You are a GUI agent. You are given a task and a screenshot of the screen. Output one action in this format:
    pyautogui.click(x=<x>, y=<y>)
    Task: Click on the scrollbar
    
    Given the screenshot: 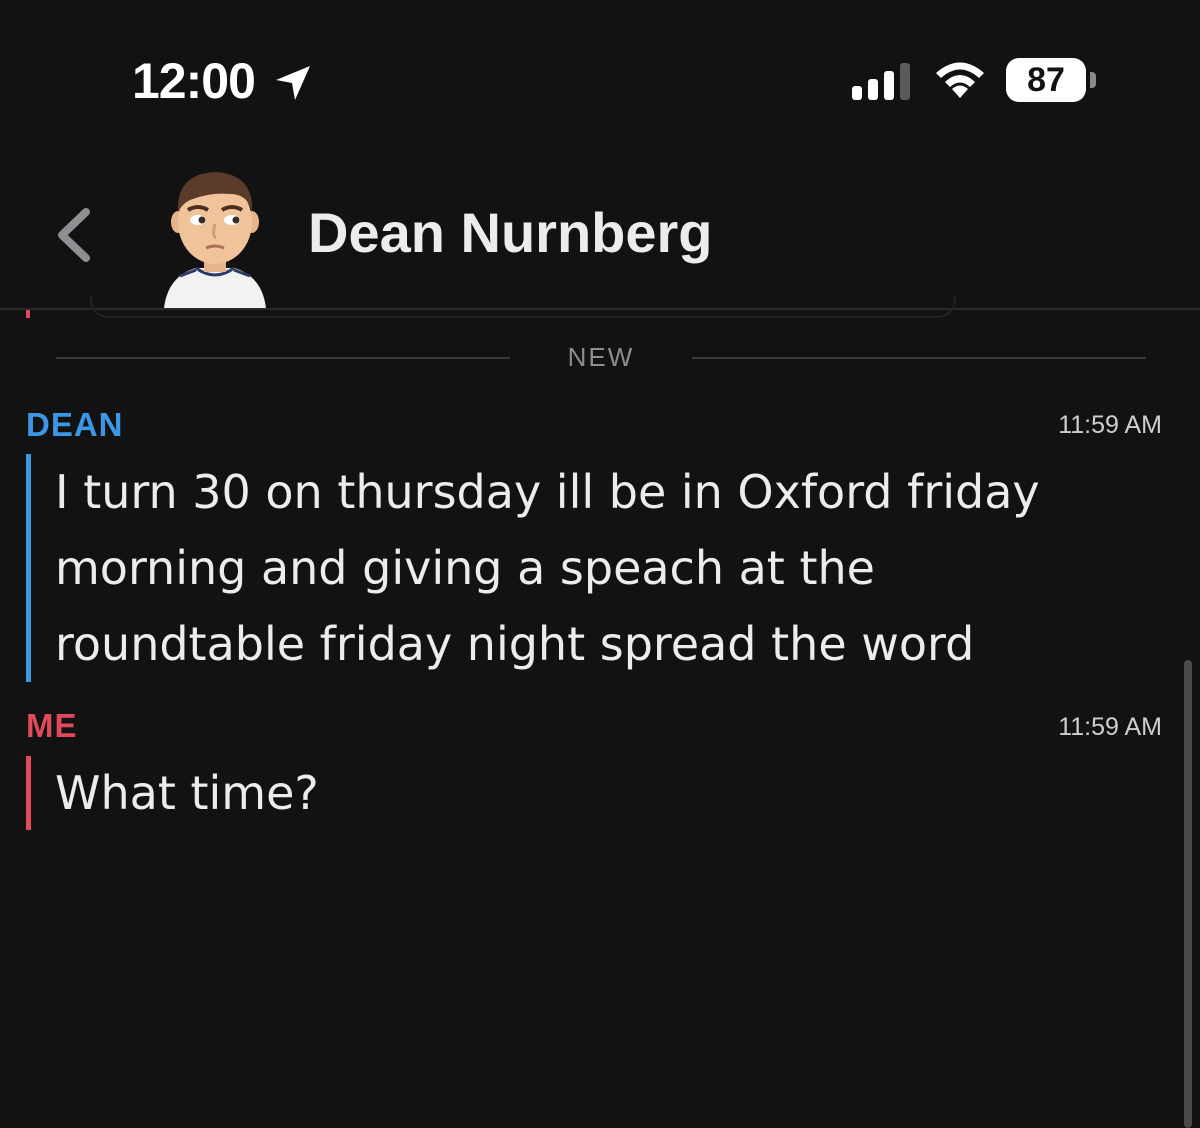 What is the action you would take?
    pyautogui.click(x=1188, y=894)
    